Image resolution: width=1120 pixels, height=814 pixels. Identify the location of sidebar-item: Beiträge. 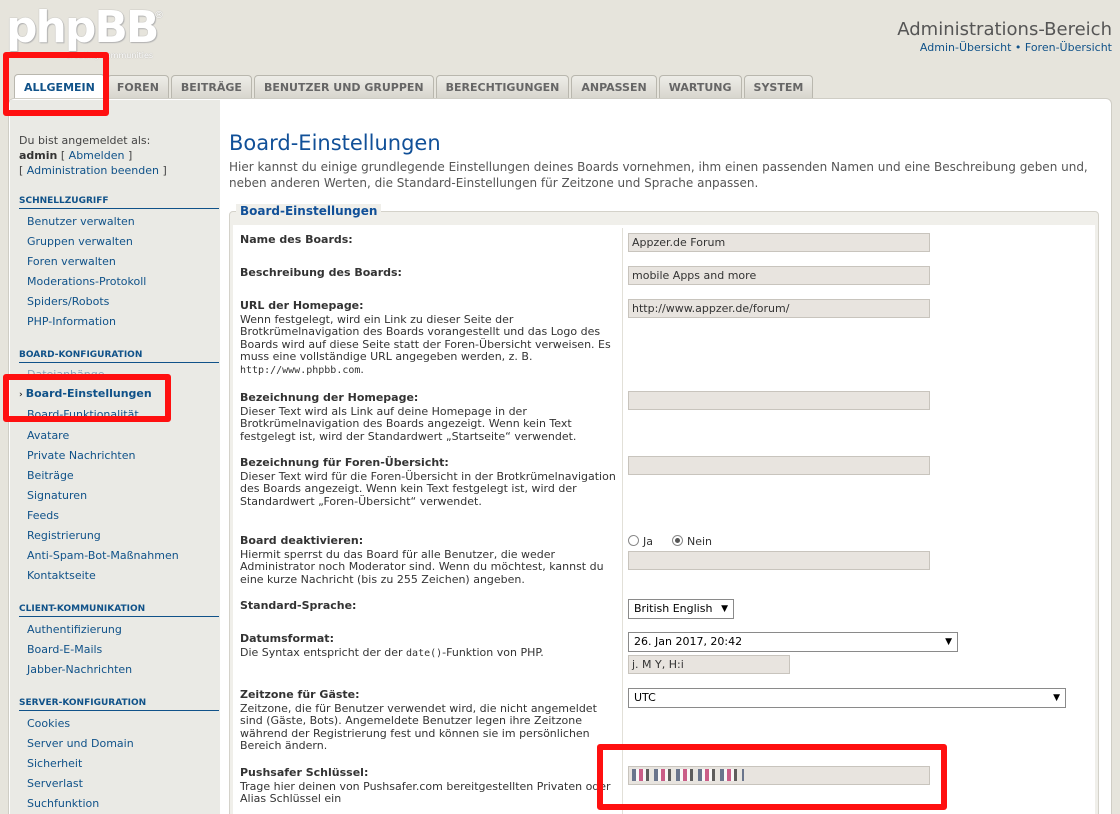
(103, 476).